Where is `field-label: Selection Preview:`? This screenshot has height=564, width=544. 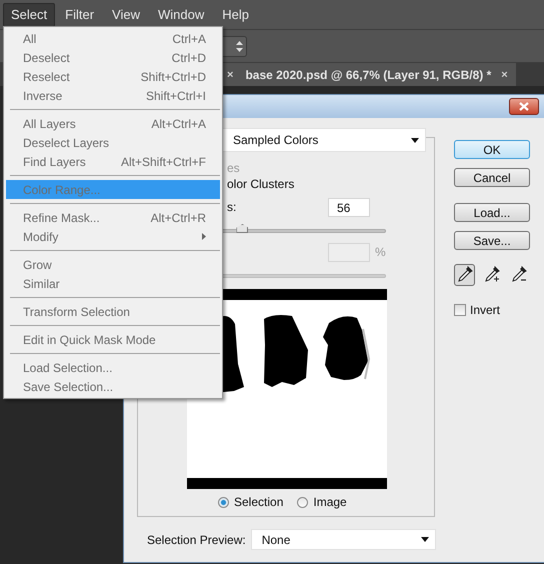
field-label: Selection Preview: is located at coordinates (196, 539).